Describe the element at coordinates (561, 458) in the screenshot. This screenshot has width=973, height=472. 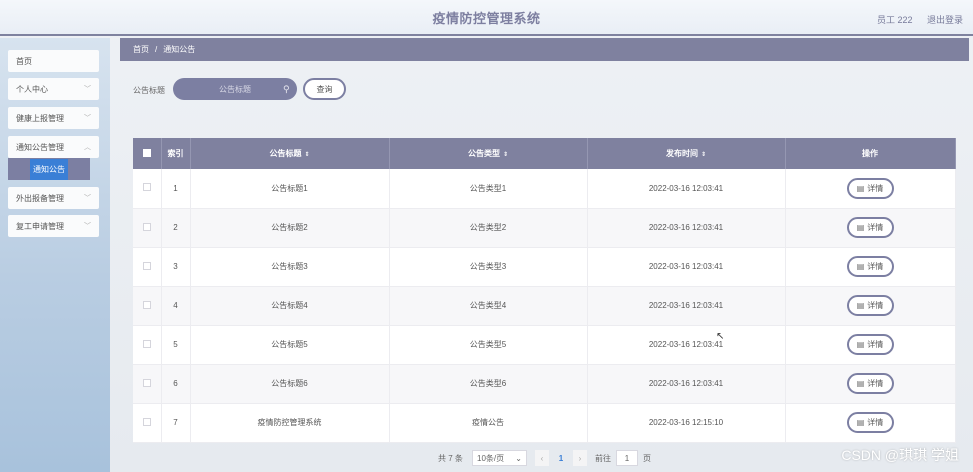
I see `current-page-number: 1` at that location.